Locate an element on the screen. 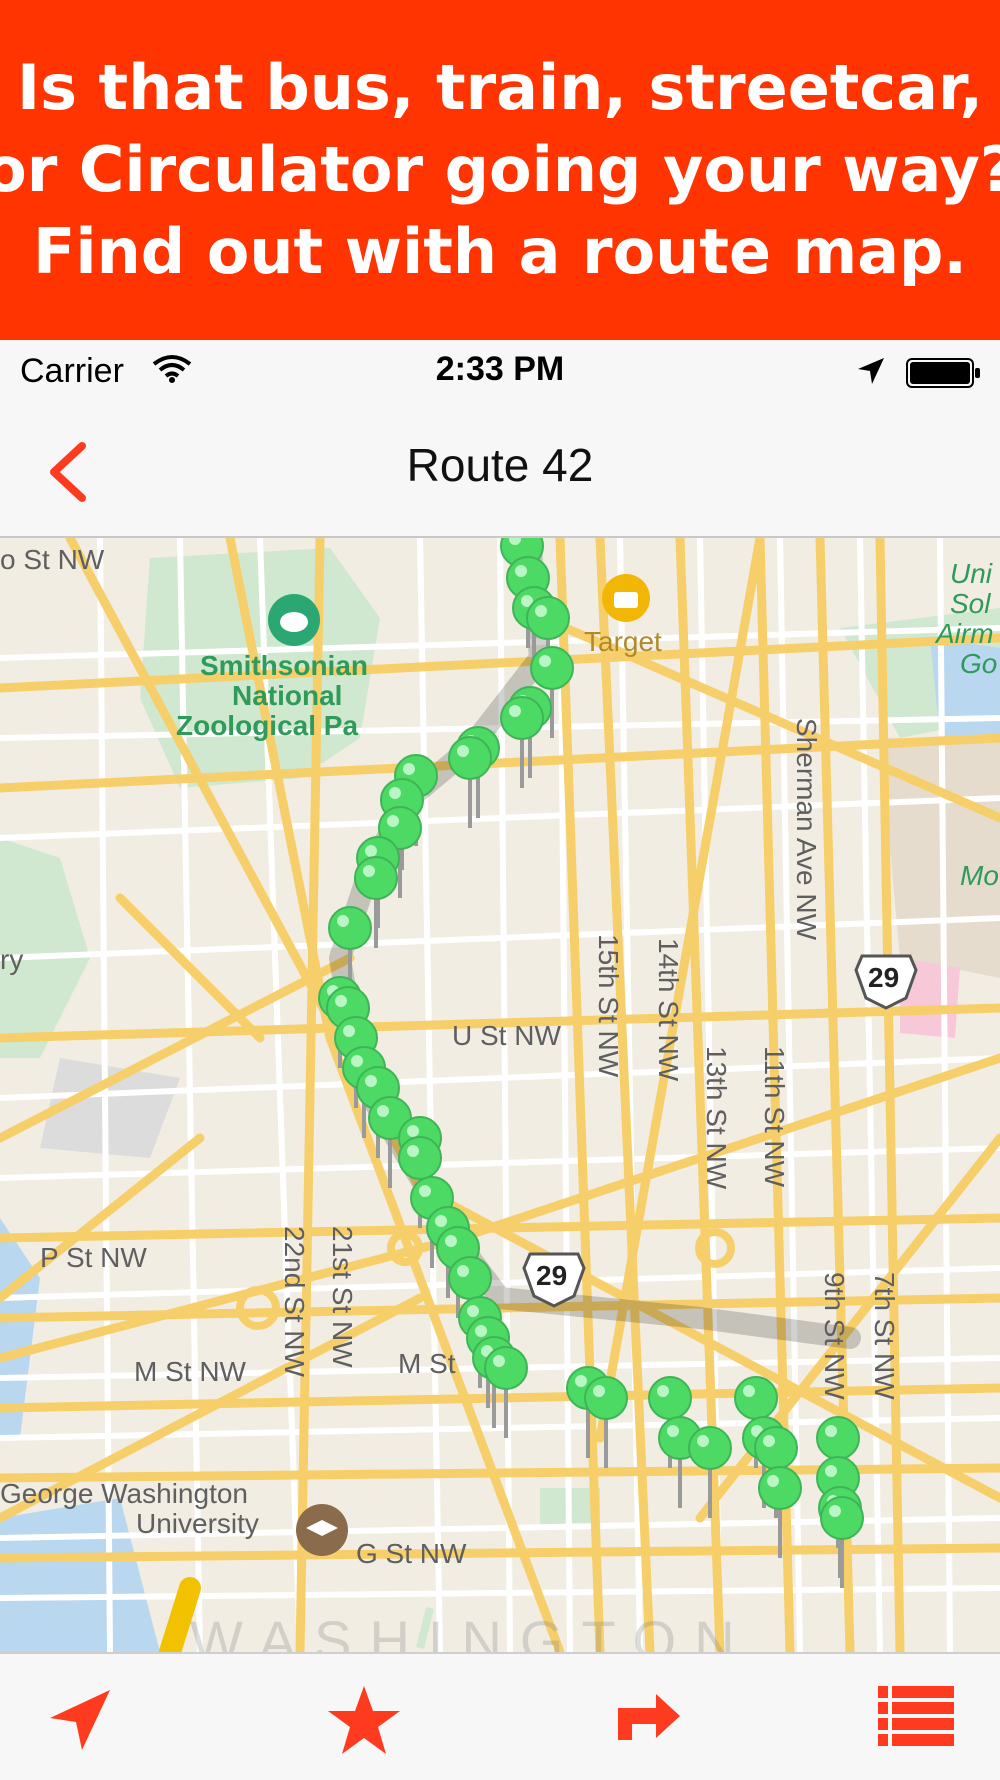  street-label: 13th St NW is located at coordinates (716, 1118).